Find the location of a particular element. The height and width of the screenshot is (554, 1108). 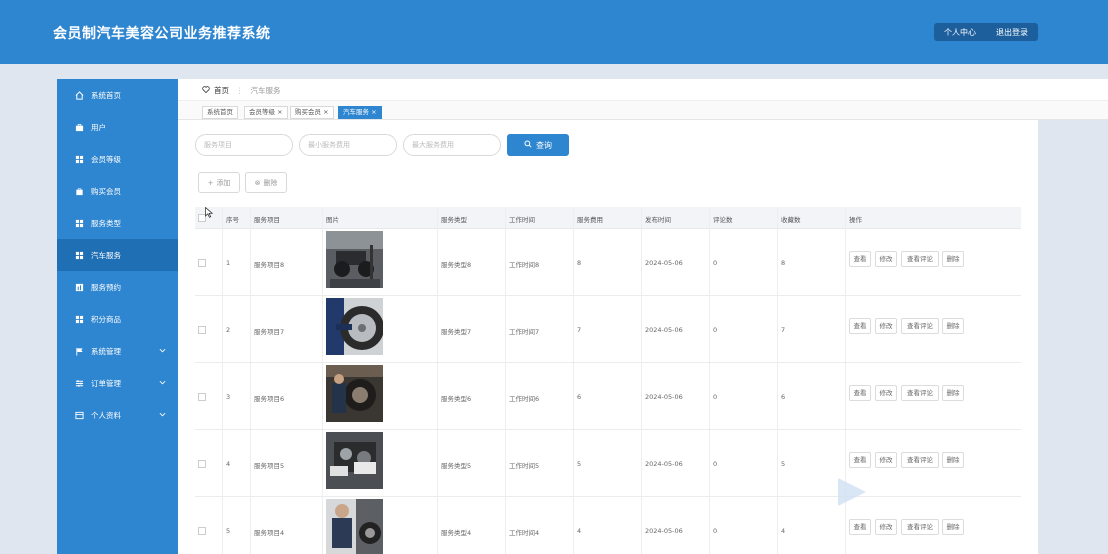

delete-button-label: 删除 is located at coordinates (270, 182).